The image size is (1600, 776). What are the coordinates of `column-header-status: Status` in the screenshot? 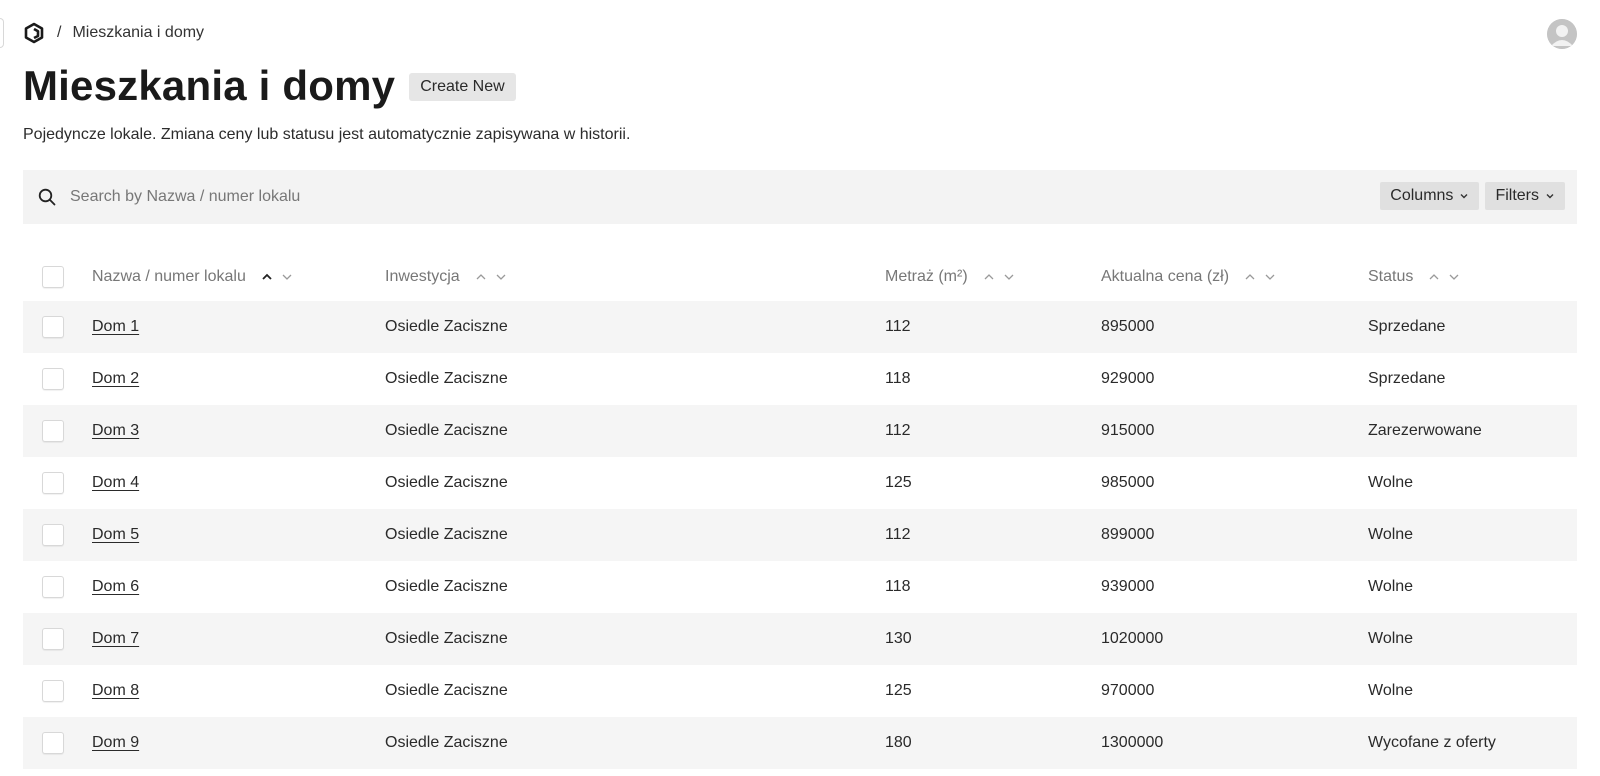 It's located at (1414, 277).